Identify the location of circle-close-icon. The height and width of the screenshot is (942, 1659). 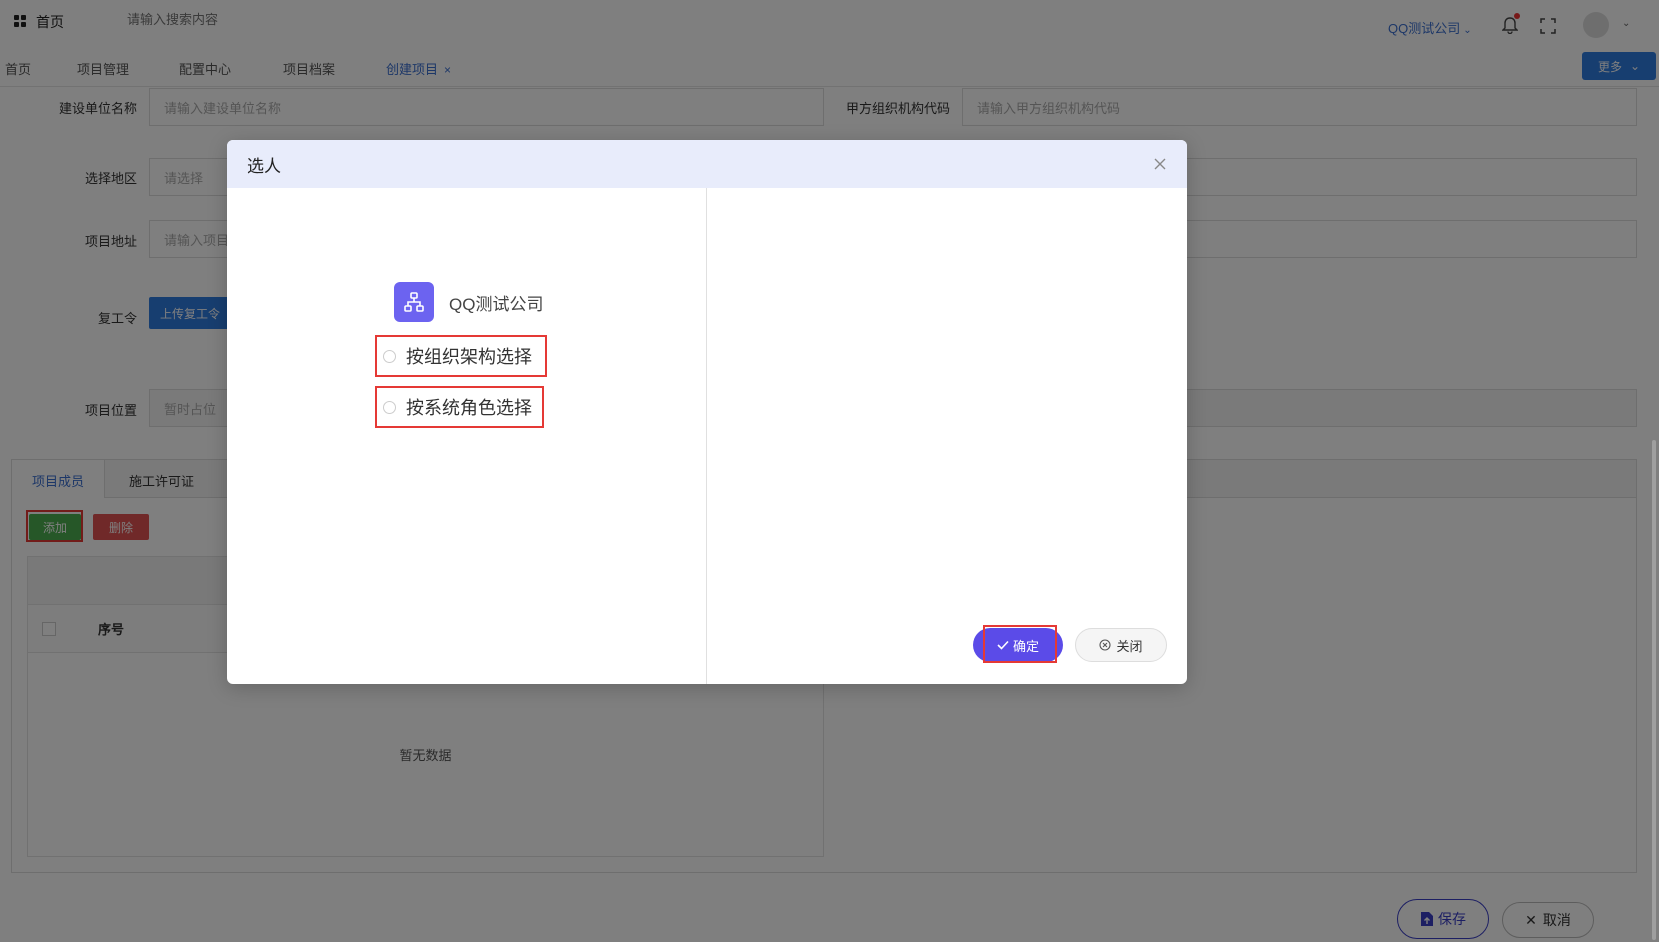
(1105, 645).